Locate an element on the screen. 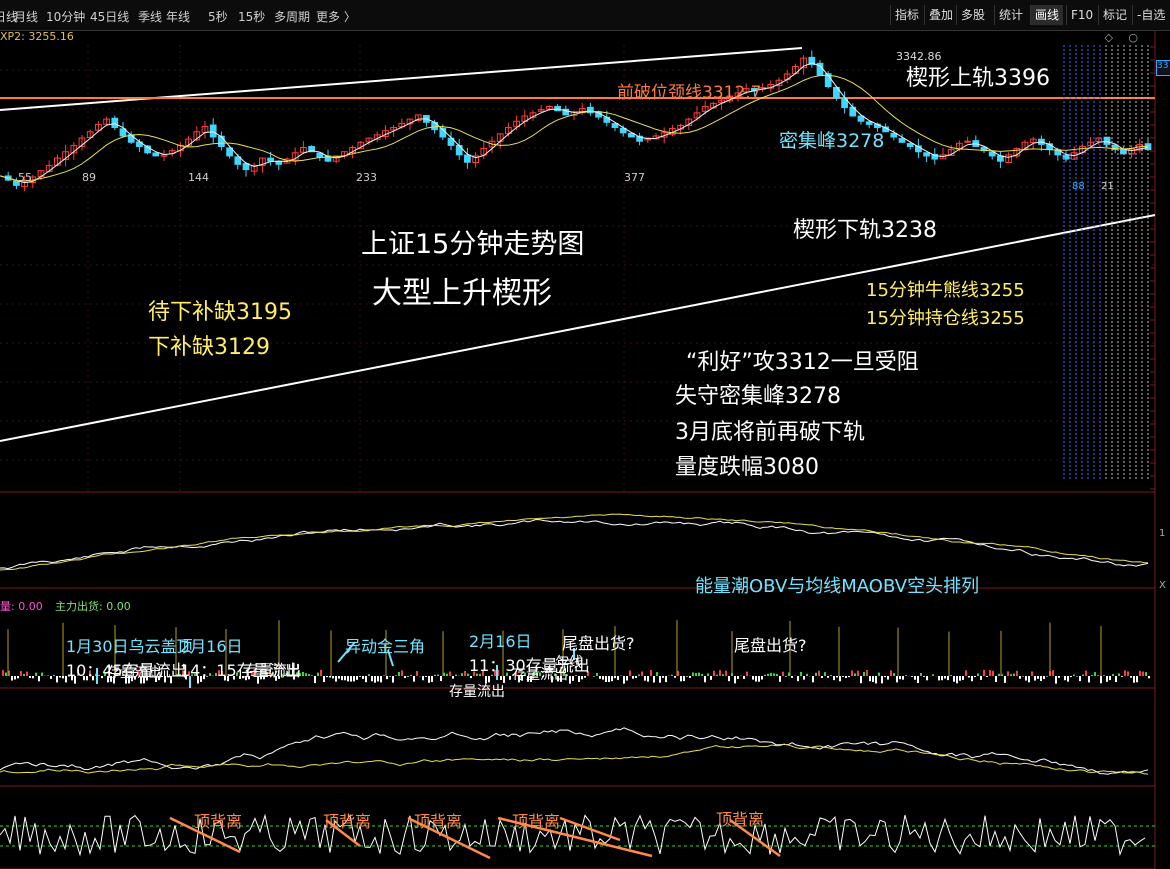 The width and height of the screenshot is (1170, 869). right-mark: 88 is located at coordinates (1078, 186).